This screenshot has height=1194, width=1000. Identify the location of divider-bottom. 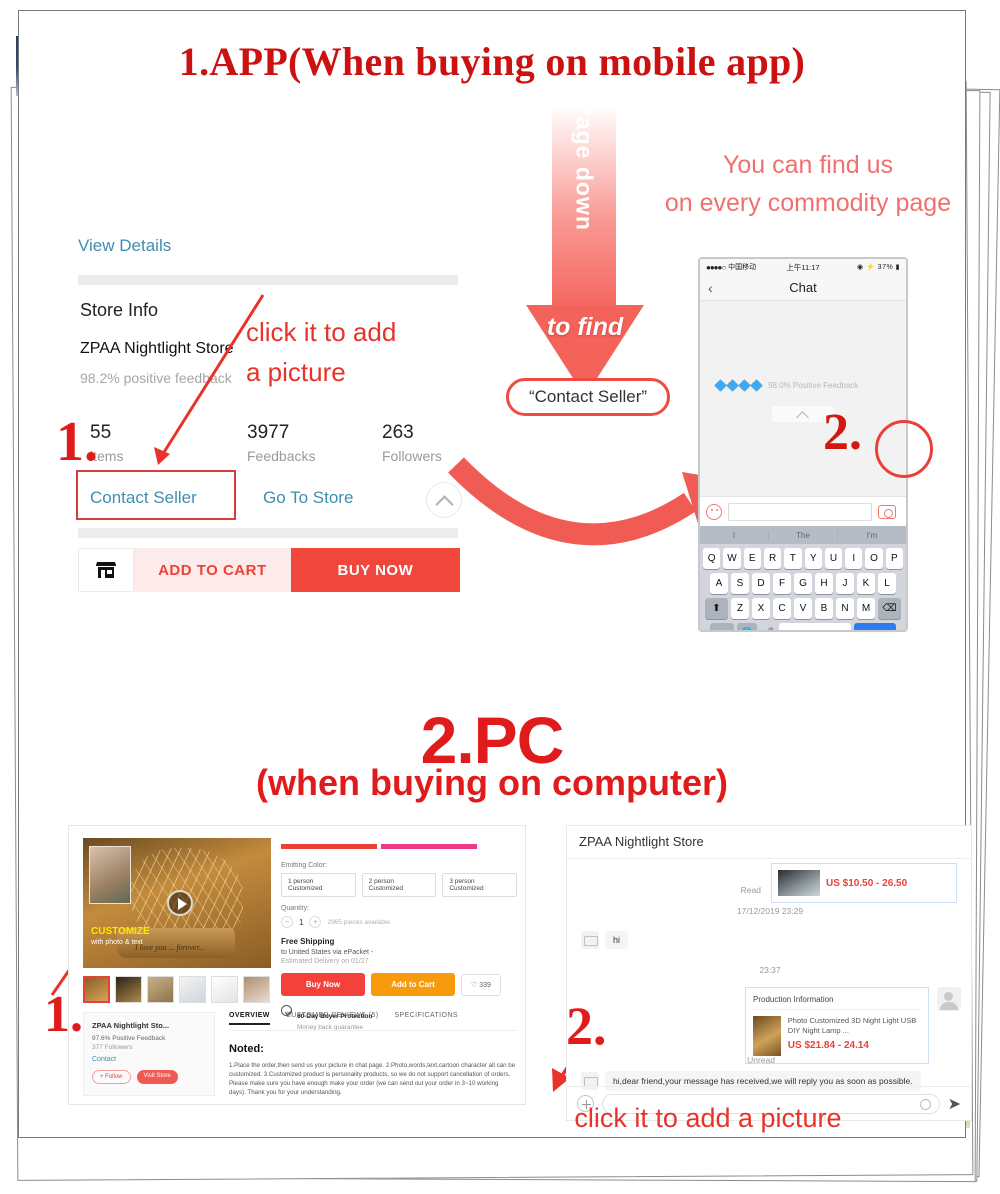
(268, 533).